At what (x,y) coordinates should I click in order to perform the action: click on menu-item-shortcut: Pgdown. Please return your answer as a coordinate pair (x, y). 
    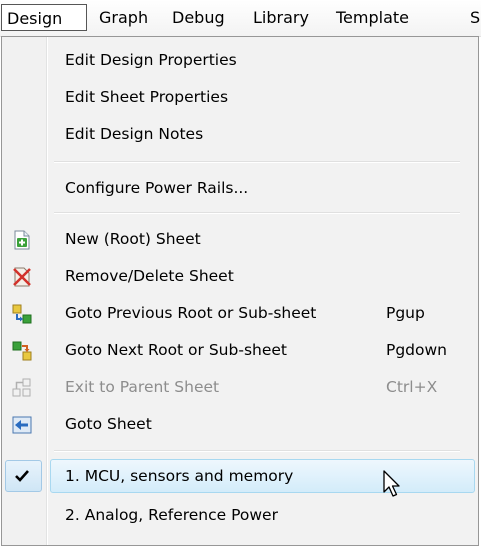
    Looking at the image, I should click on (417, 350).